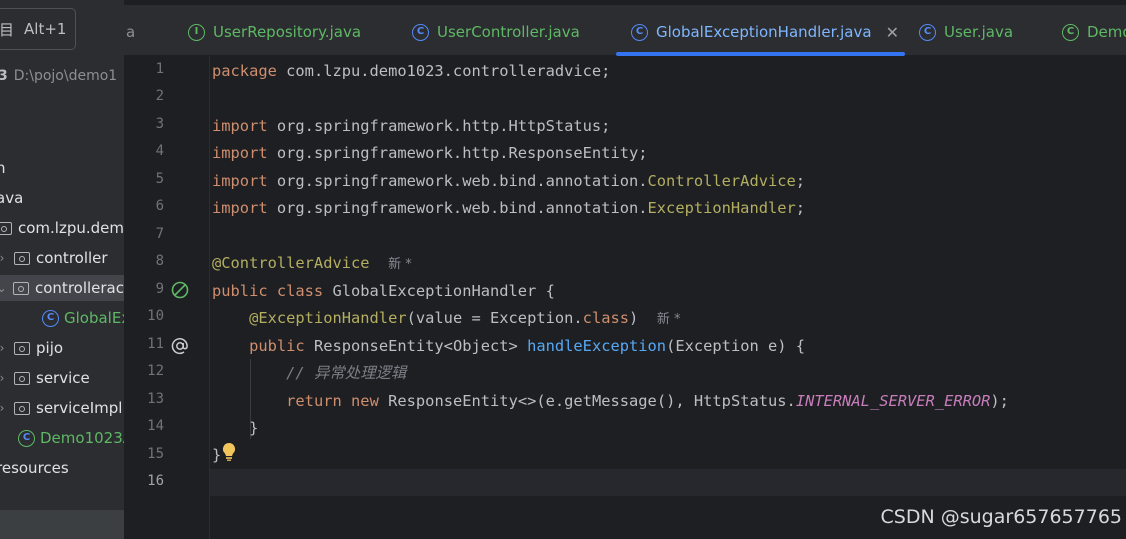  I want to click on annotation-class: ControllerAdvice, so click(721, 181).